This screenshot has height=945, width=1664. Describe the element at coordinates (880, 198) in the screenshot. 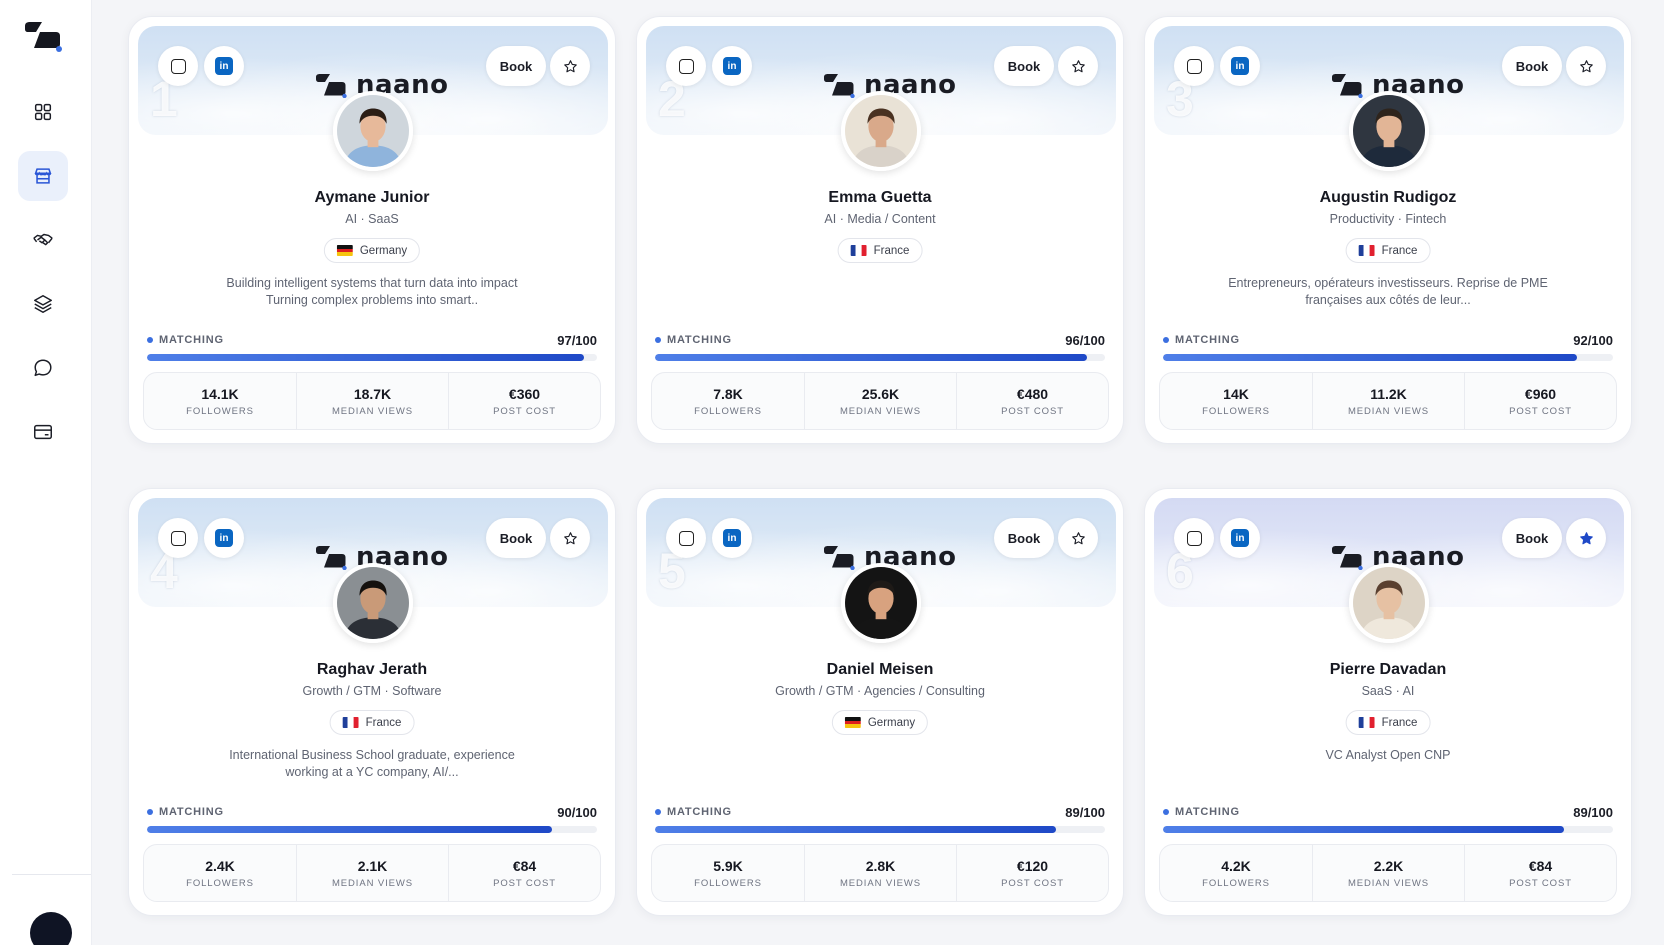

I see `creator-name: Emma Guetta` at that location.